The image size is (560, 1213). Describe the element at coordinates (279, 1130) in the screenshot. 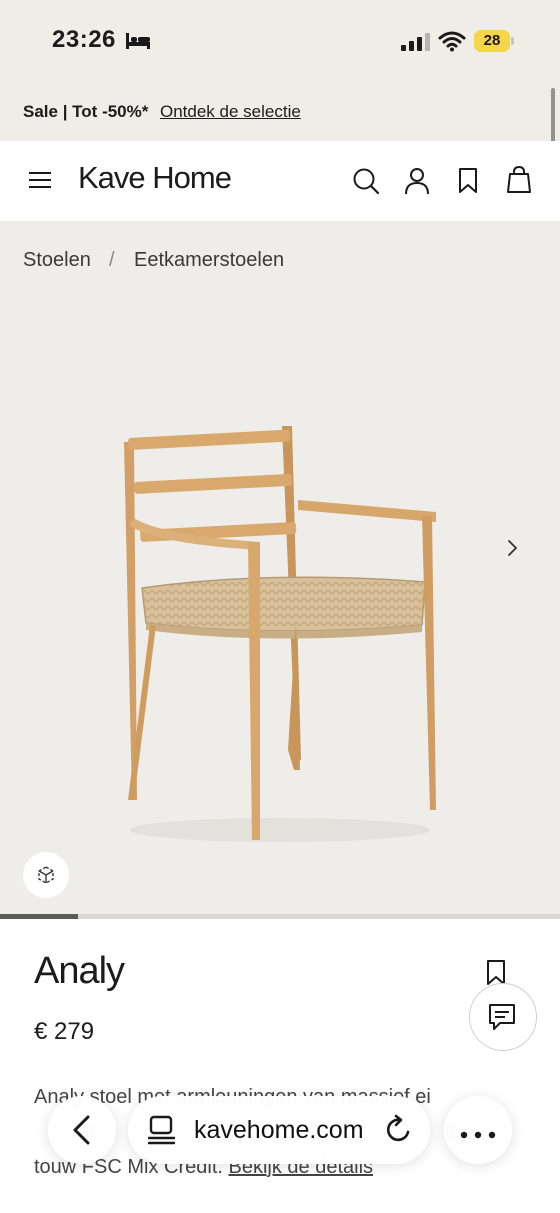

I see `browser-url-text: kavehome.com` at that location.